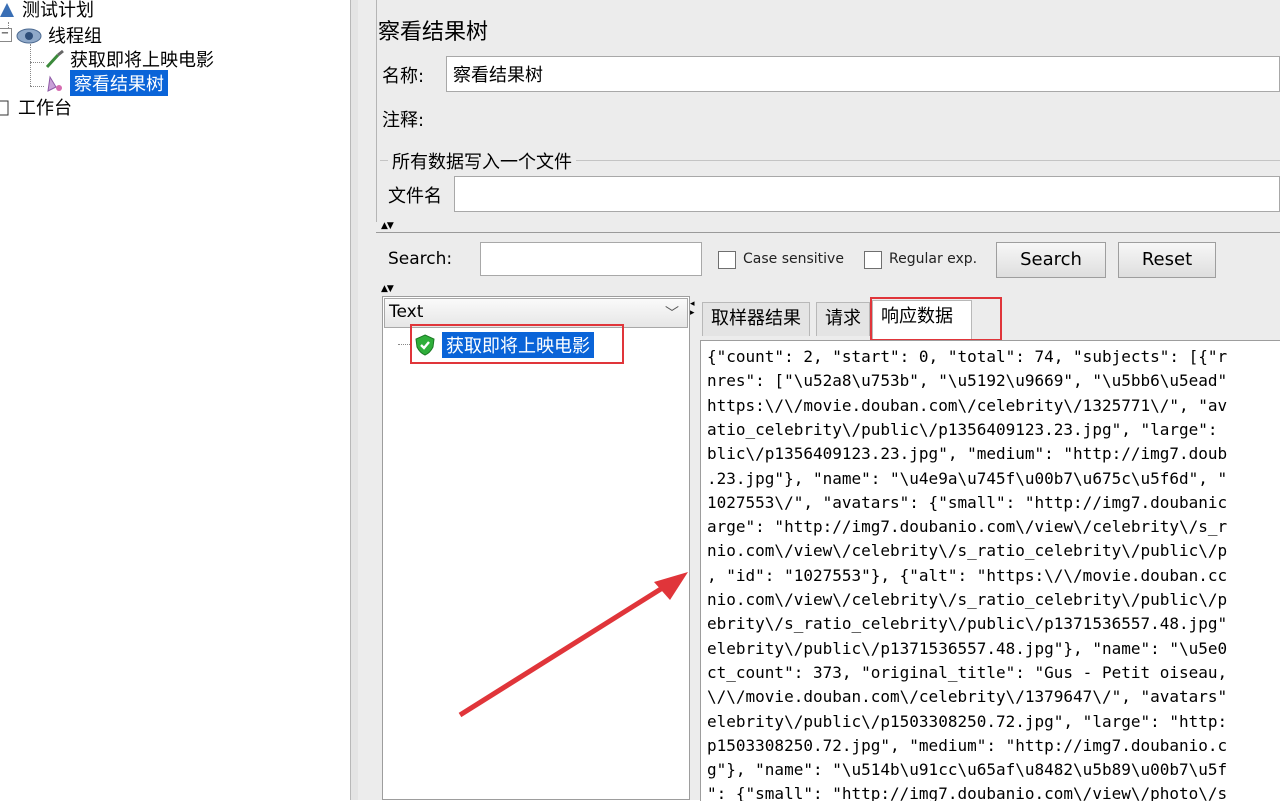 This screenshot has width=1280, height=801. What do you see at coordinates (863, 74) in the screenshot?
I see `name-input: 察看结果树` at bounding box center [863, 74].